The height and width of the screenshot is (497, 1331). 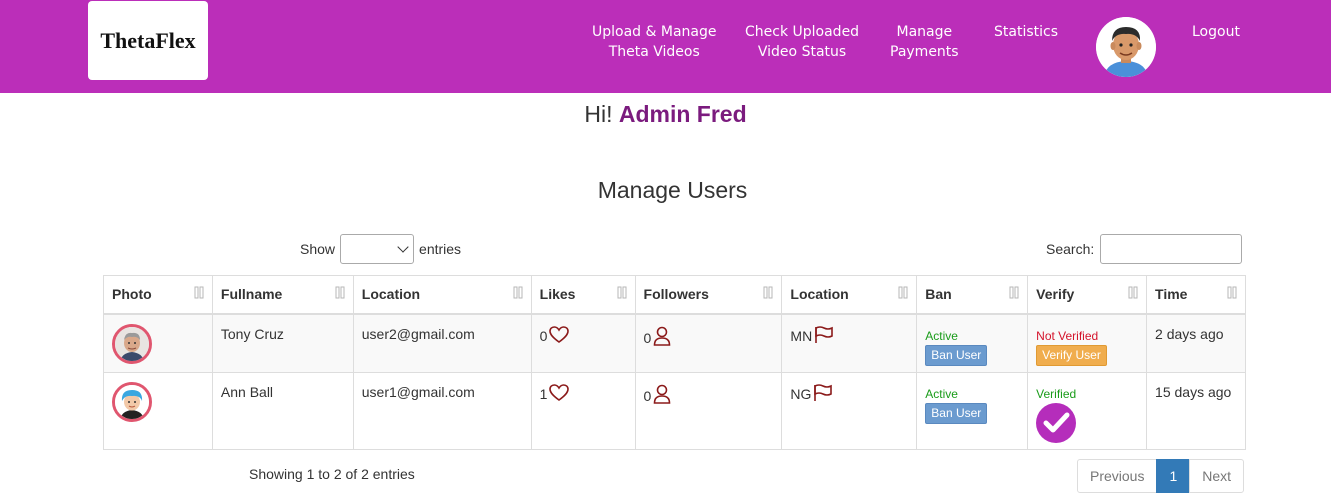 I want to click on cell-time: 15 days ago, so click(x=1196, y=411).